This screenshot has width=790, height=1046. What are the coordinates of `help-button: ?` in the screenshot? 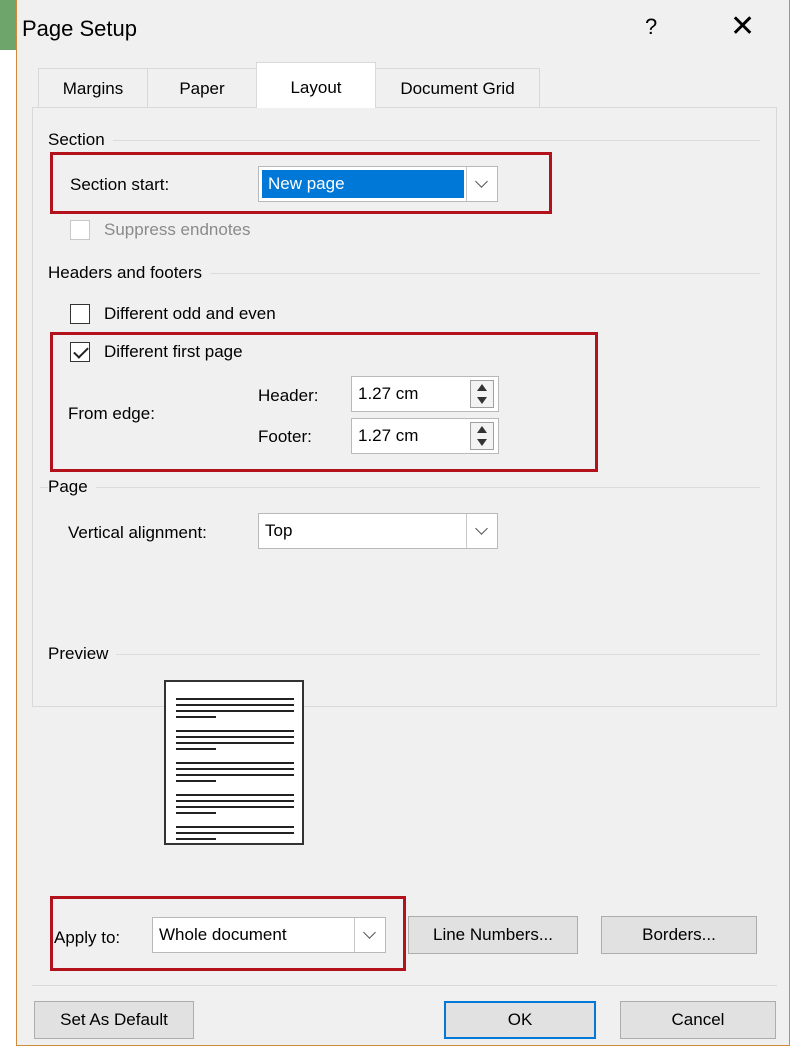 It's located at (651, 27).